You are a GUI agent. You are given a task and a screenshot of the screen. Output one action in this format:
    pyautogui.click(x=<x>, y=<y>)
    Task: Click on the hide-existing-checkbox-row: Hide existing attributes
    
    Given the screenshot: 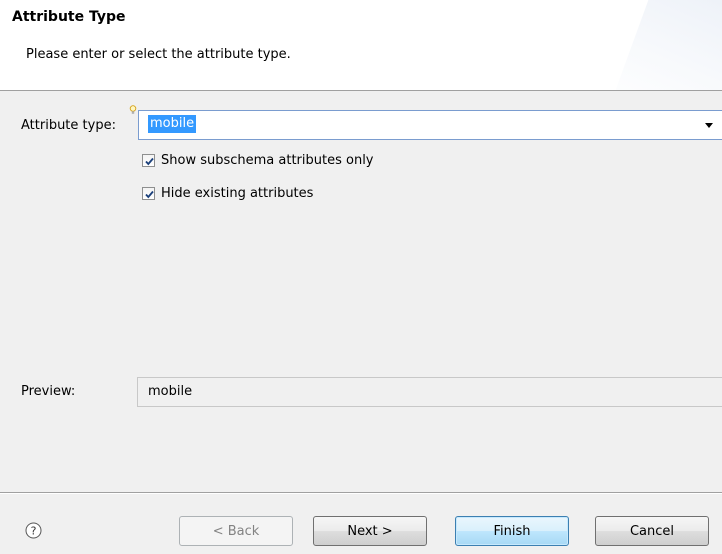 What is the action you would take?
    pyautogui.click(x=227, y=193)
    